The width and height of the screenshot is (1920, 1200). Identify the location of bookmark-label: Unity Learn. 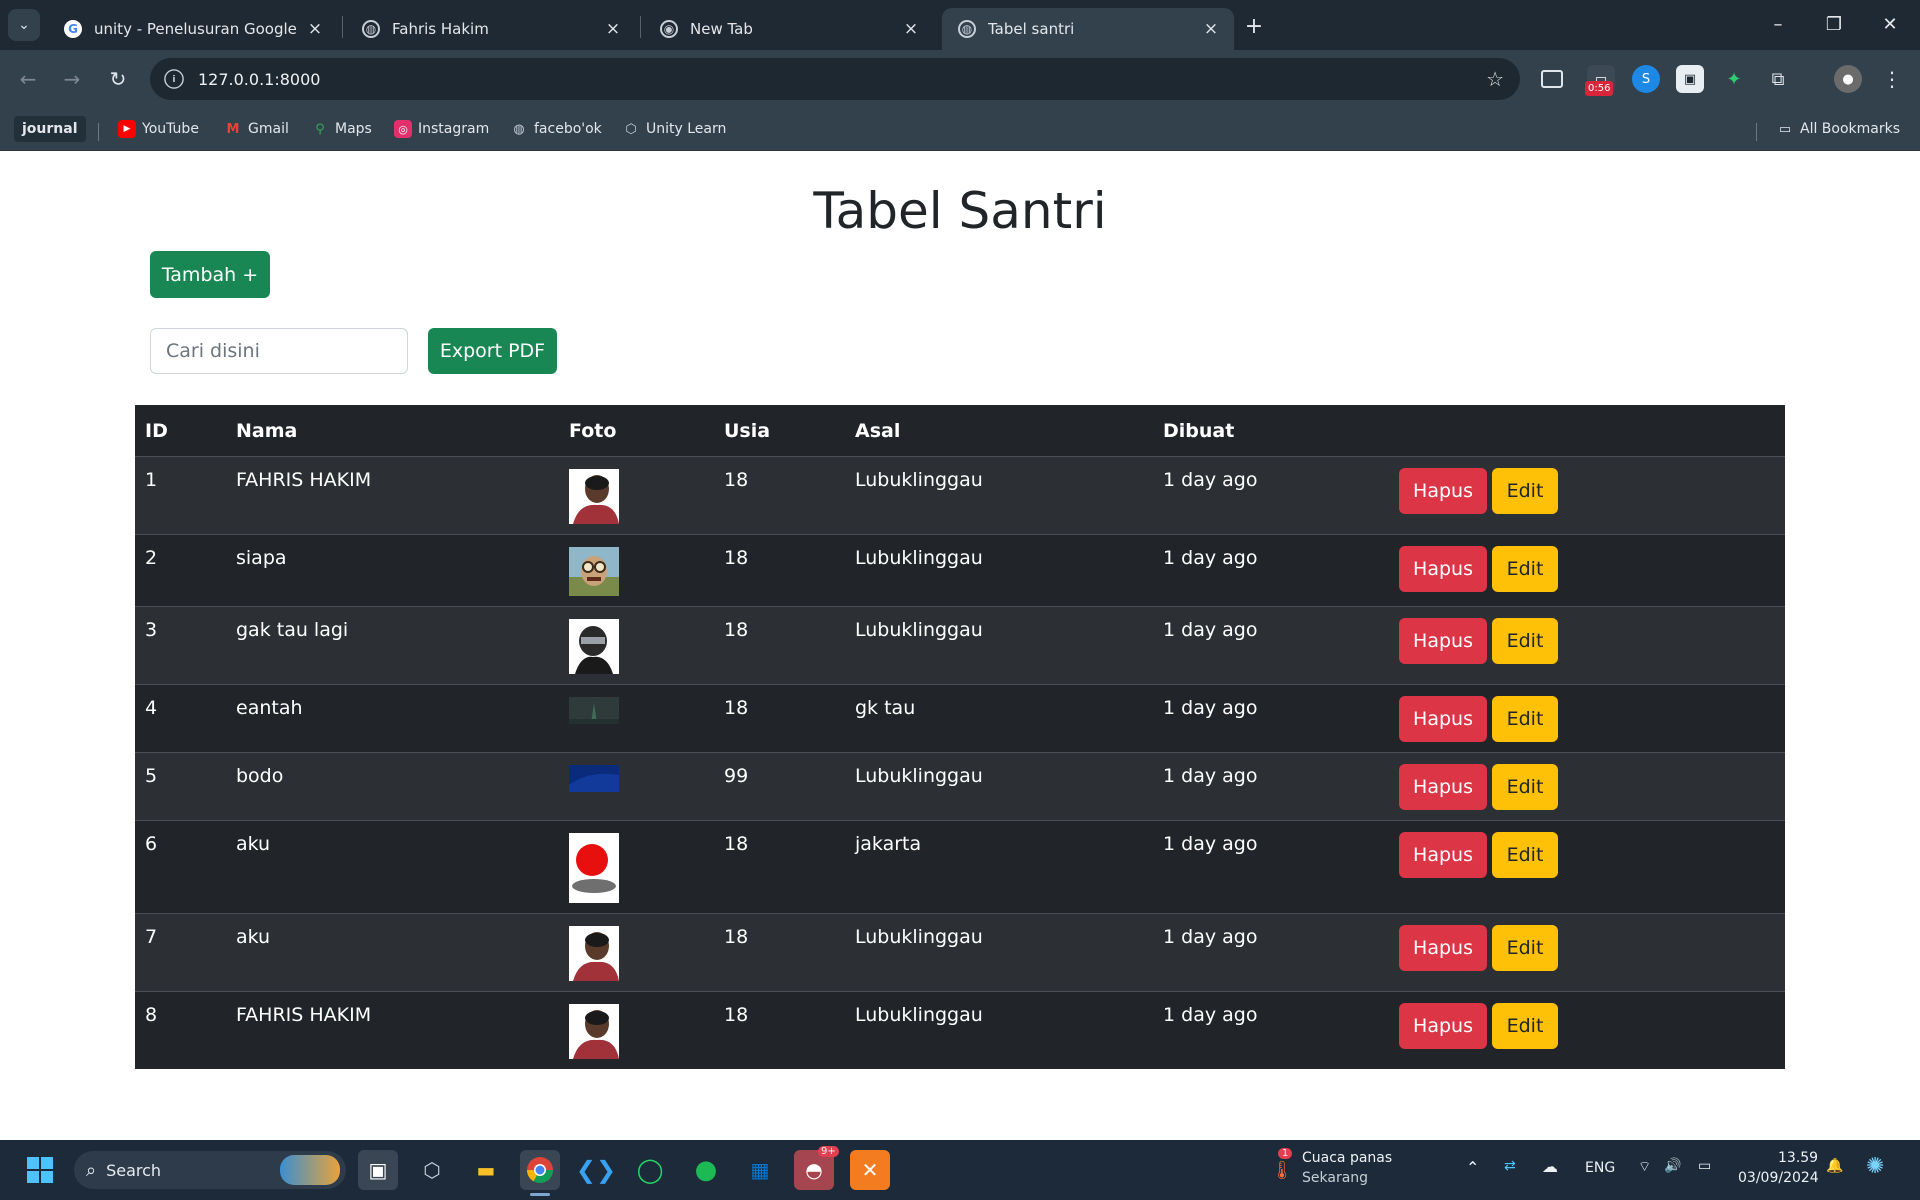
(686, 129).